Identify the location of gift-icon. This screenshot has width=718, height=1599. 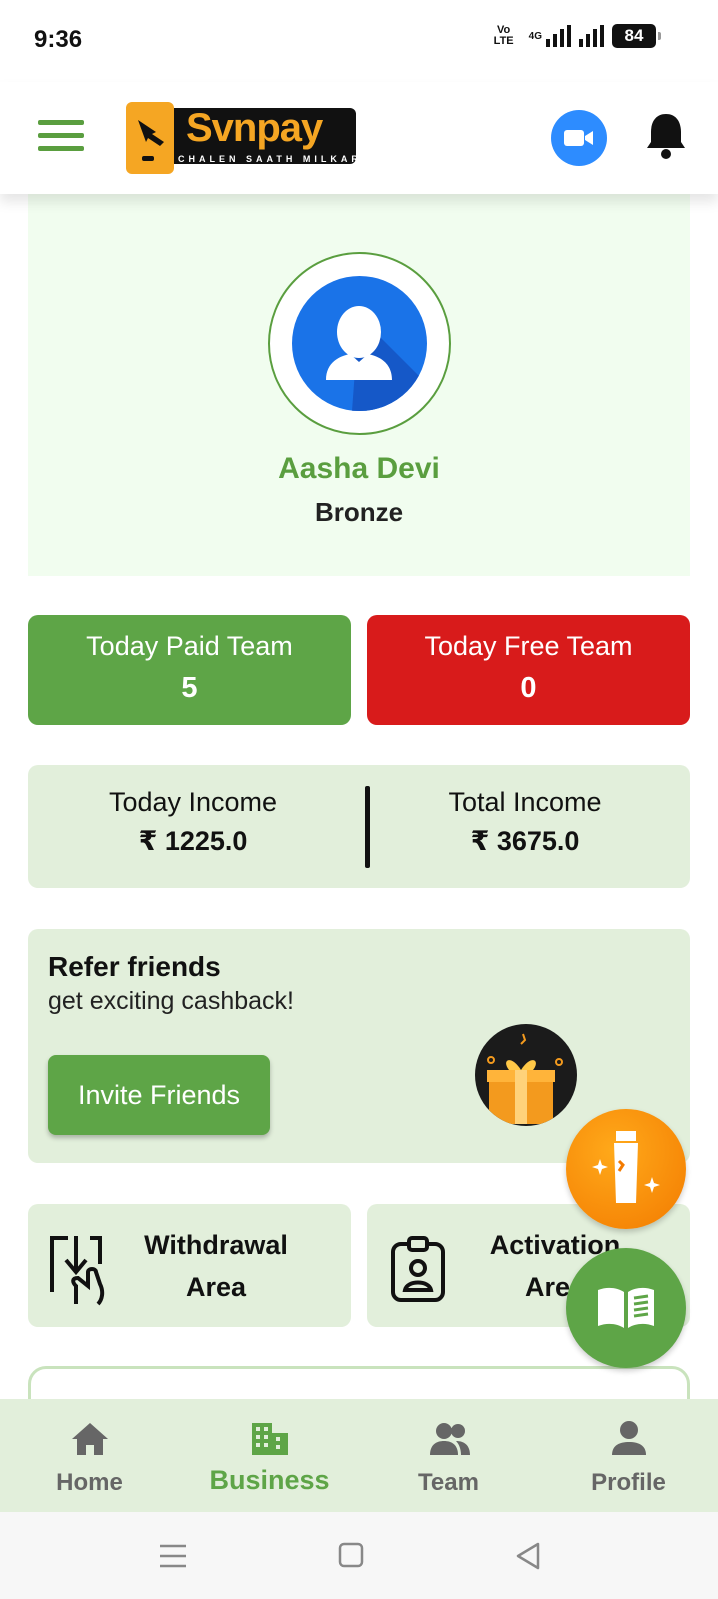
(526, 1075).